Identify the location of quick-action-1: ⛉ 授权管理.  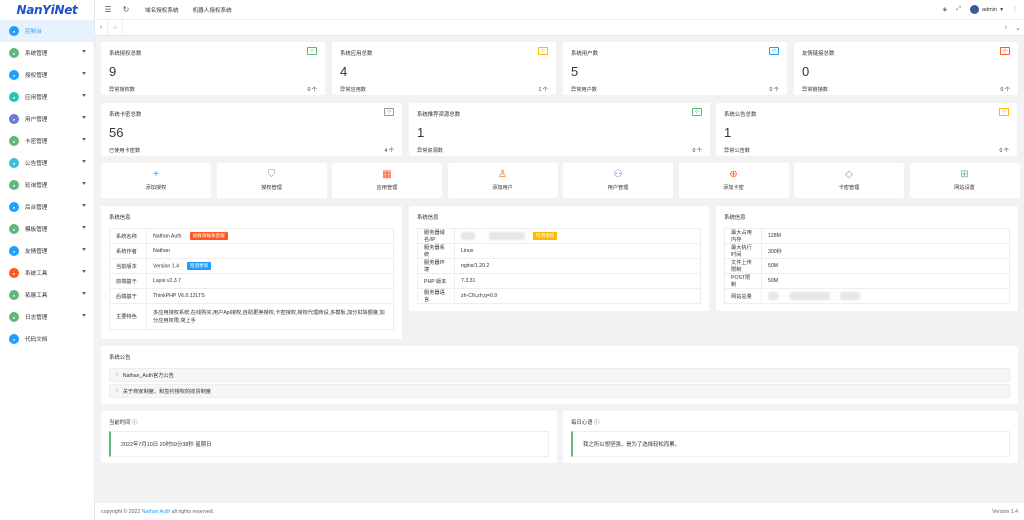
(271, 180).